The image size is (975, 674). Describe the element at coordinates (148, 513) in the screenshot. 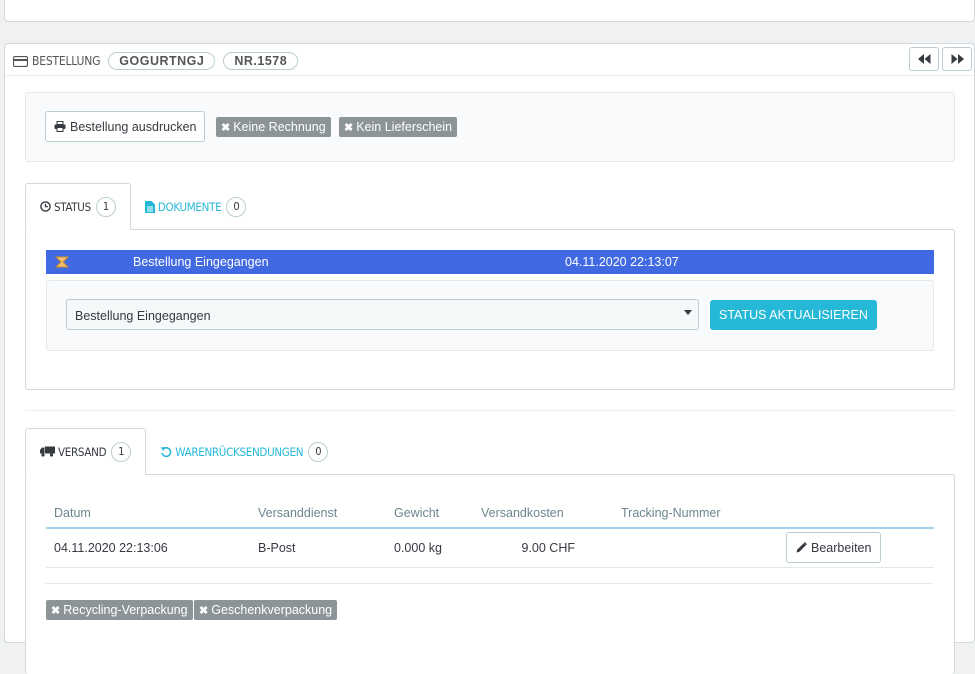

I see `column-header-date: Datum` at that location.